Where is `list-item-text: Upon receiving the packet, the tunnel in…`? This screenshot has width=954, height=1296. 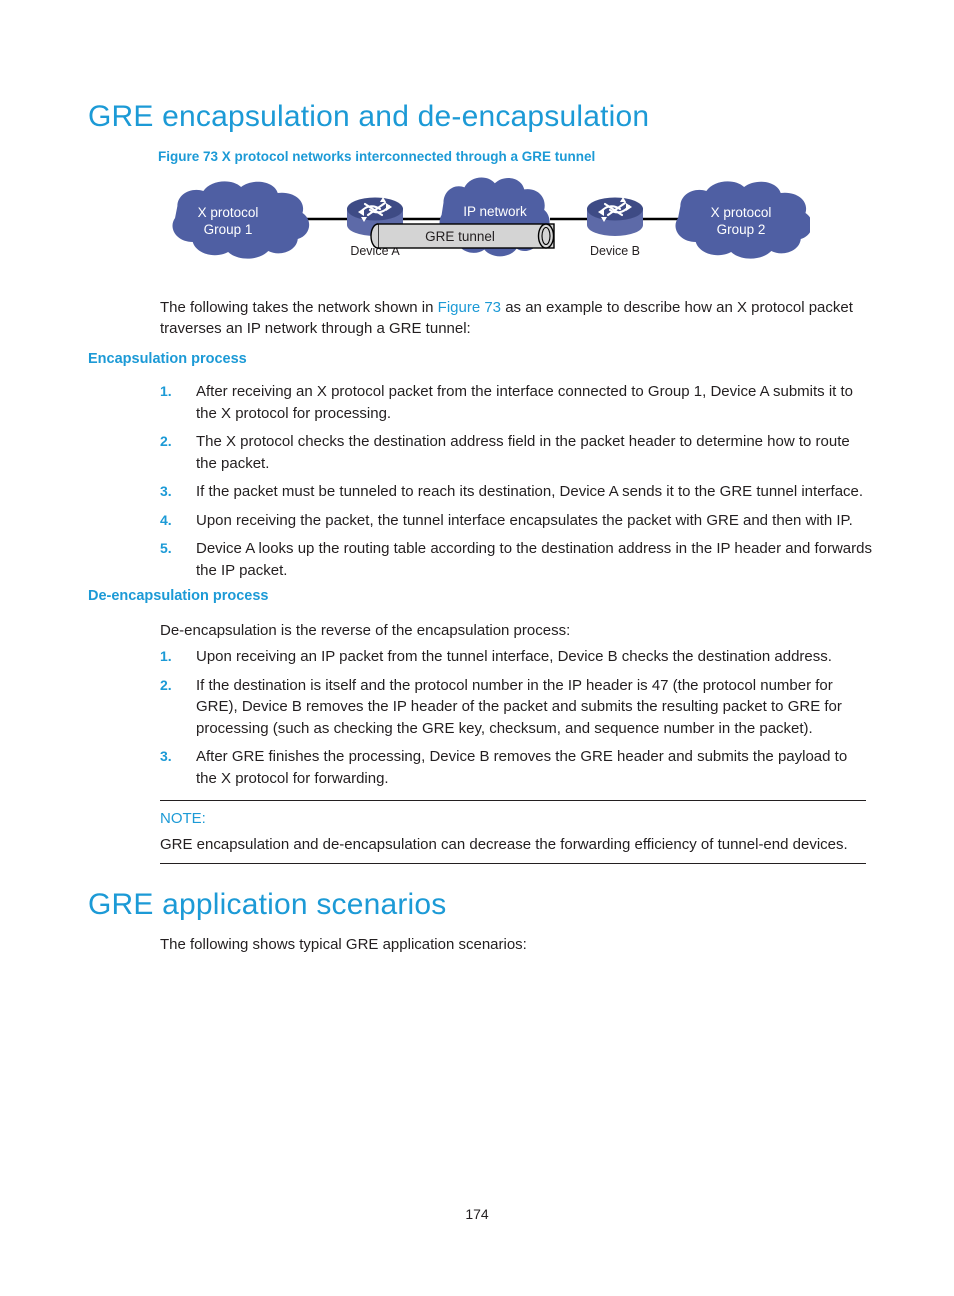
list-item-text: Upon receiving the packet, the tunnel in… is located at coordinates (524, 520).